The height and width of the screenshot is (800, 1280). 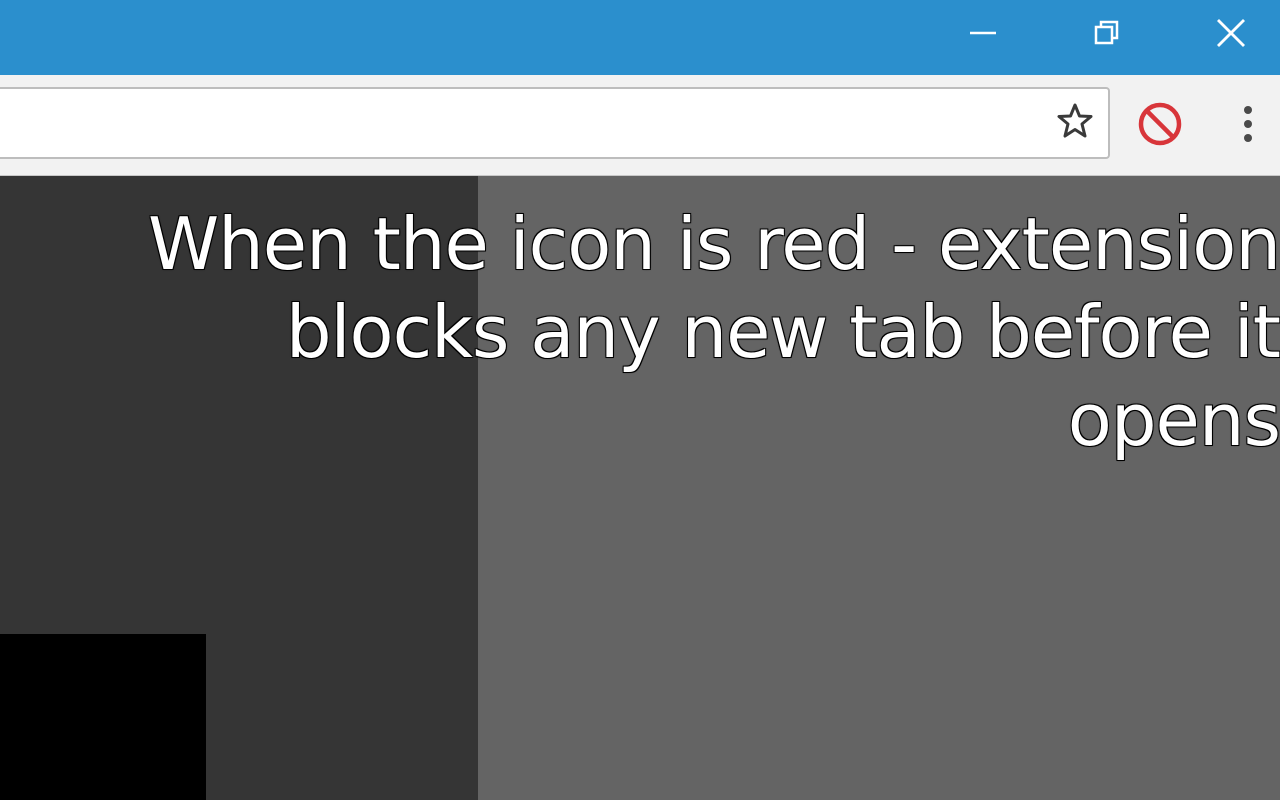 I want to click on minimize-icon, so click(x=983, y=33).